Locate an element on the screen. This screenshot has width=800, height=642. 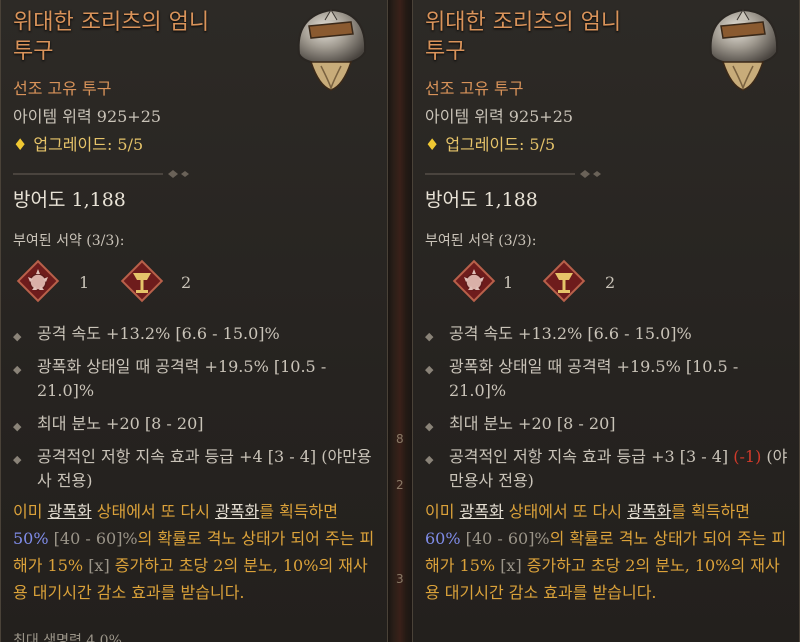
background-glyph: 2 is located at coordinates (400, 485).